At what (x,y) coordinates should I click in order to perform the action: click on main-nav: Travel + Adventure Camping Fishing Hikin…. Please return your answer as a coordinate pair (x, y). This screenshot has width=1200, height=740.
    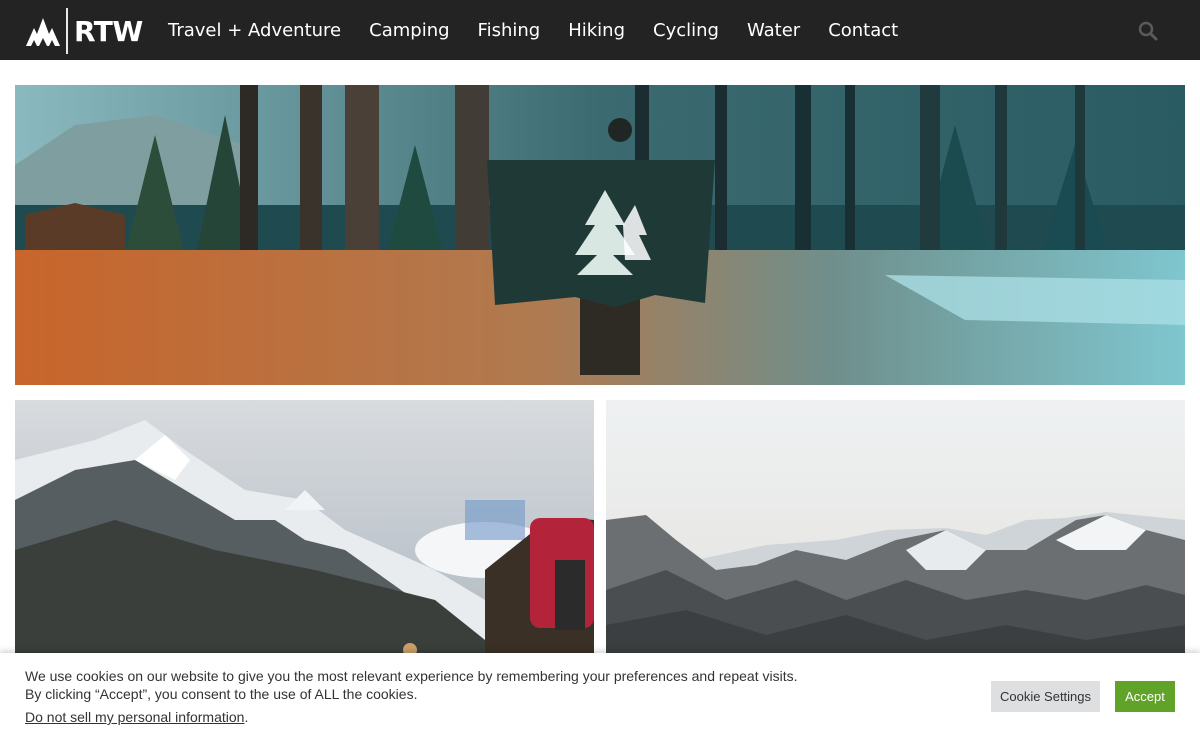
    Looking at the image, I should click on (547, 30).